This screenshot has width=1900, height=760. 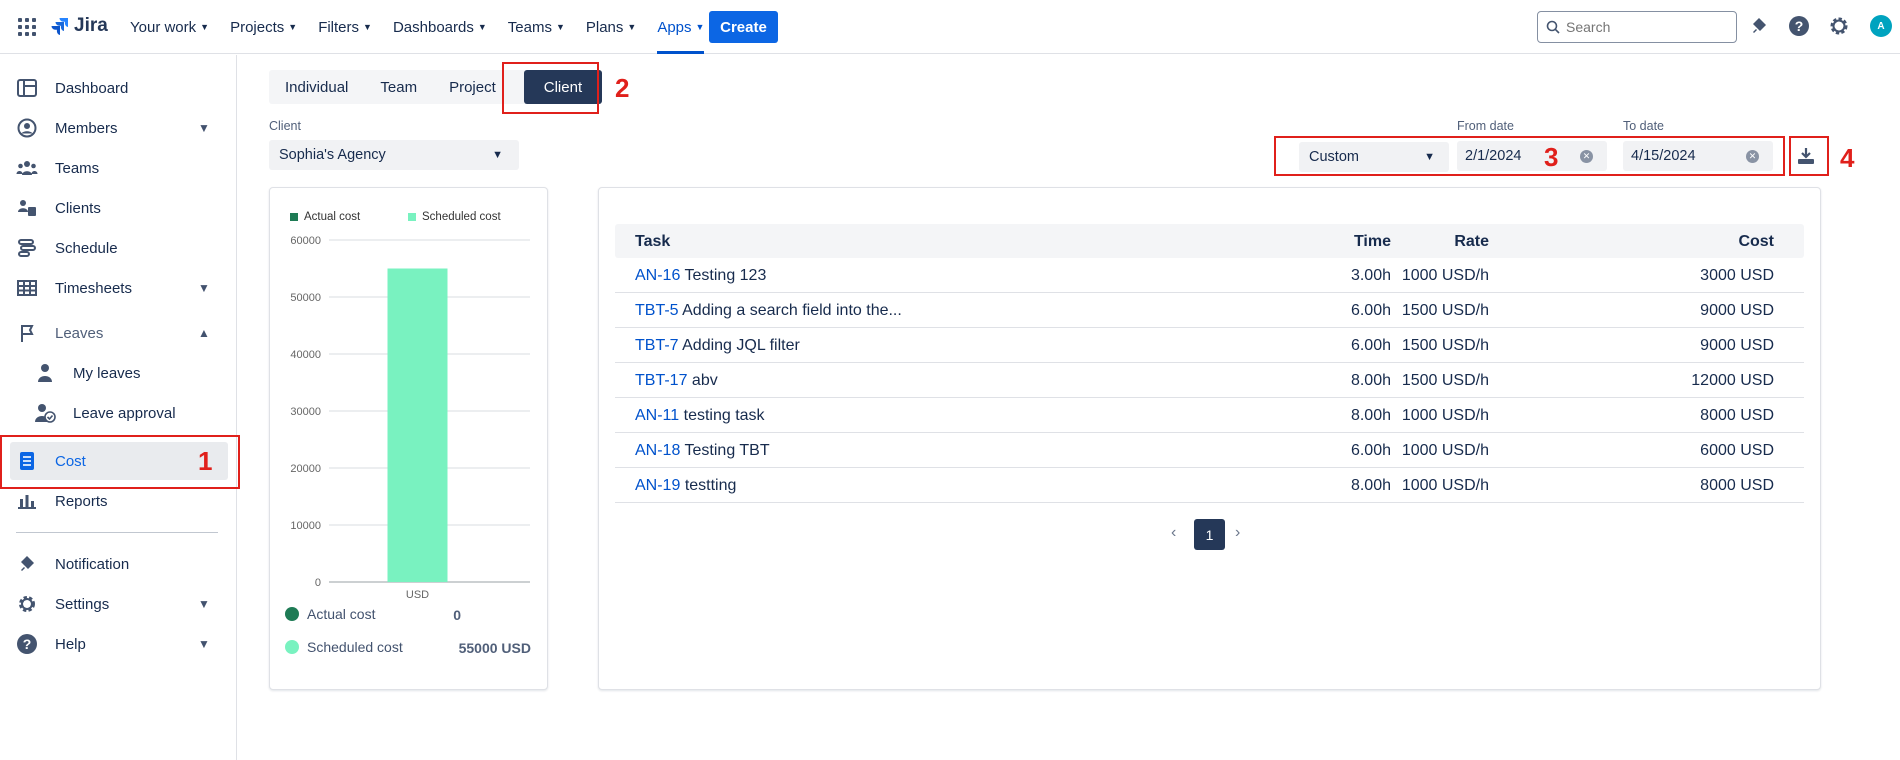 I want to click on teams-icon, so click(x=27, y=168).